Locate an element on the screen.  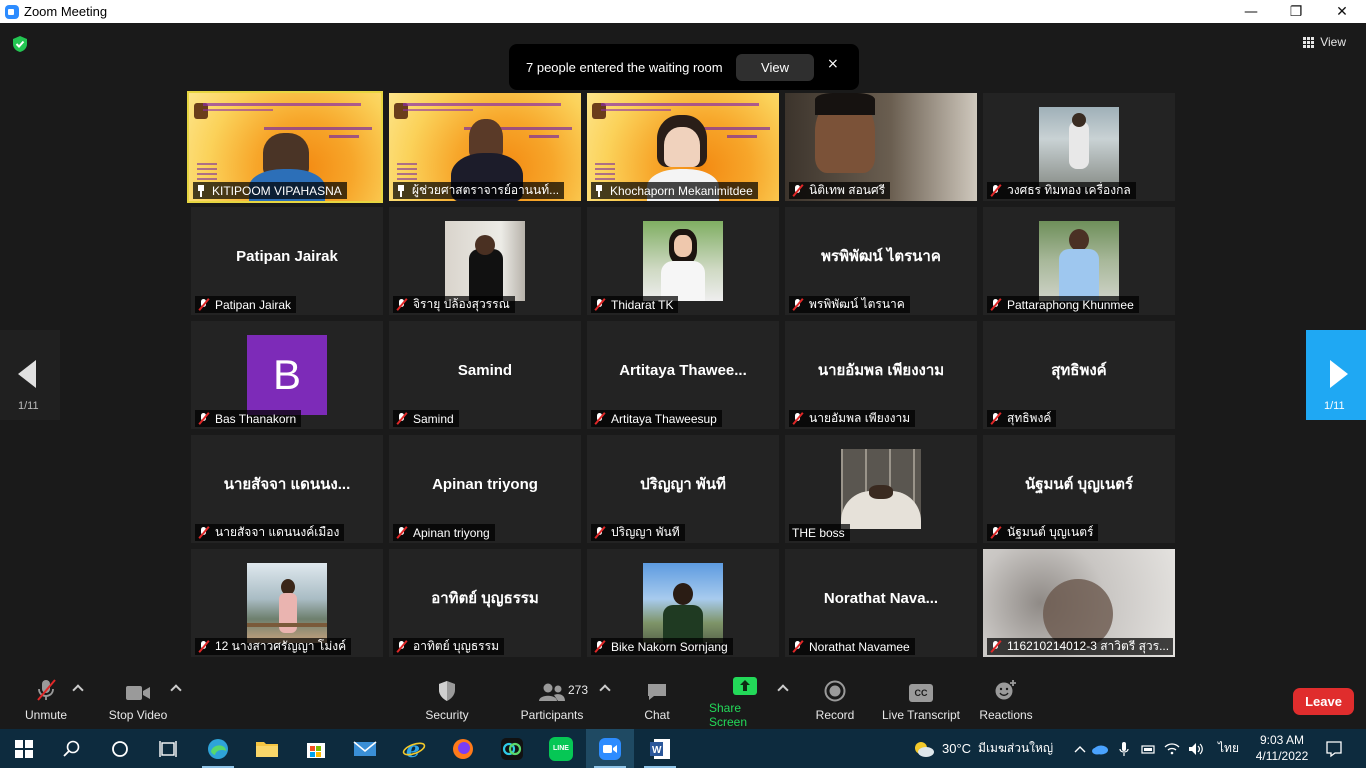
mail-app is located at coordinates (365, 748).